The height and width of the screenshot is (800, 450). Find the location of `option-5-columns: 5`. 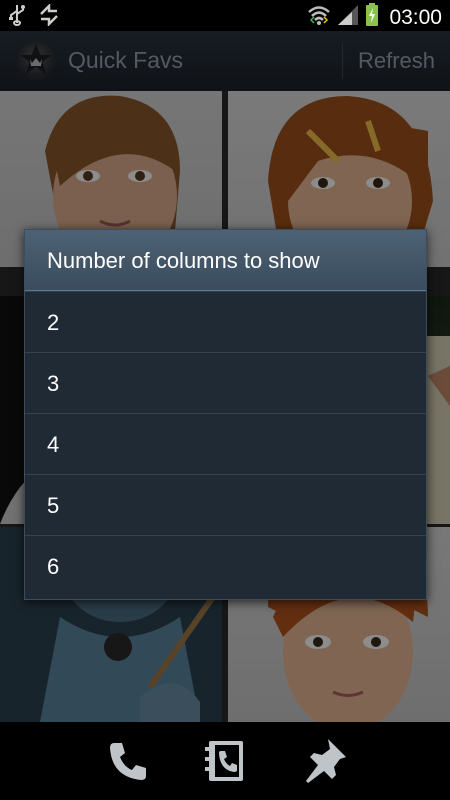

option-5-columns: 5 is located at coordinates (225, 504).